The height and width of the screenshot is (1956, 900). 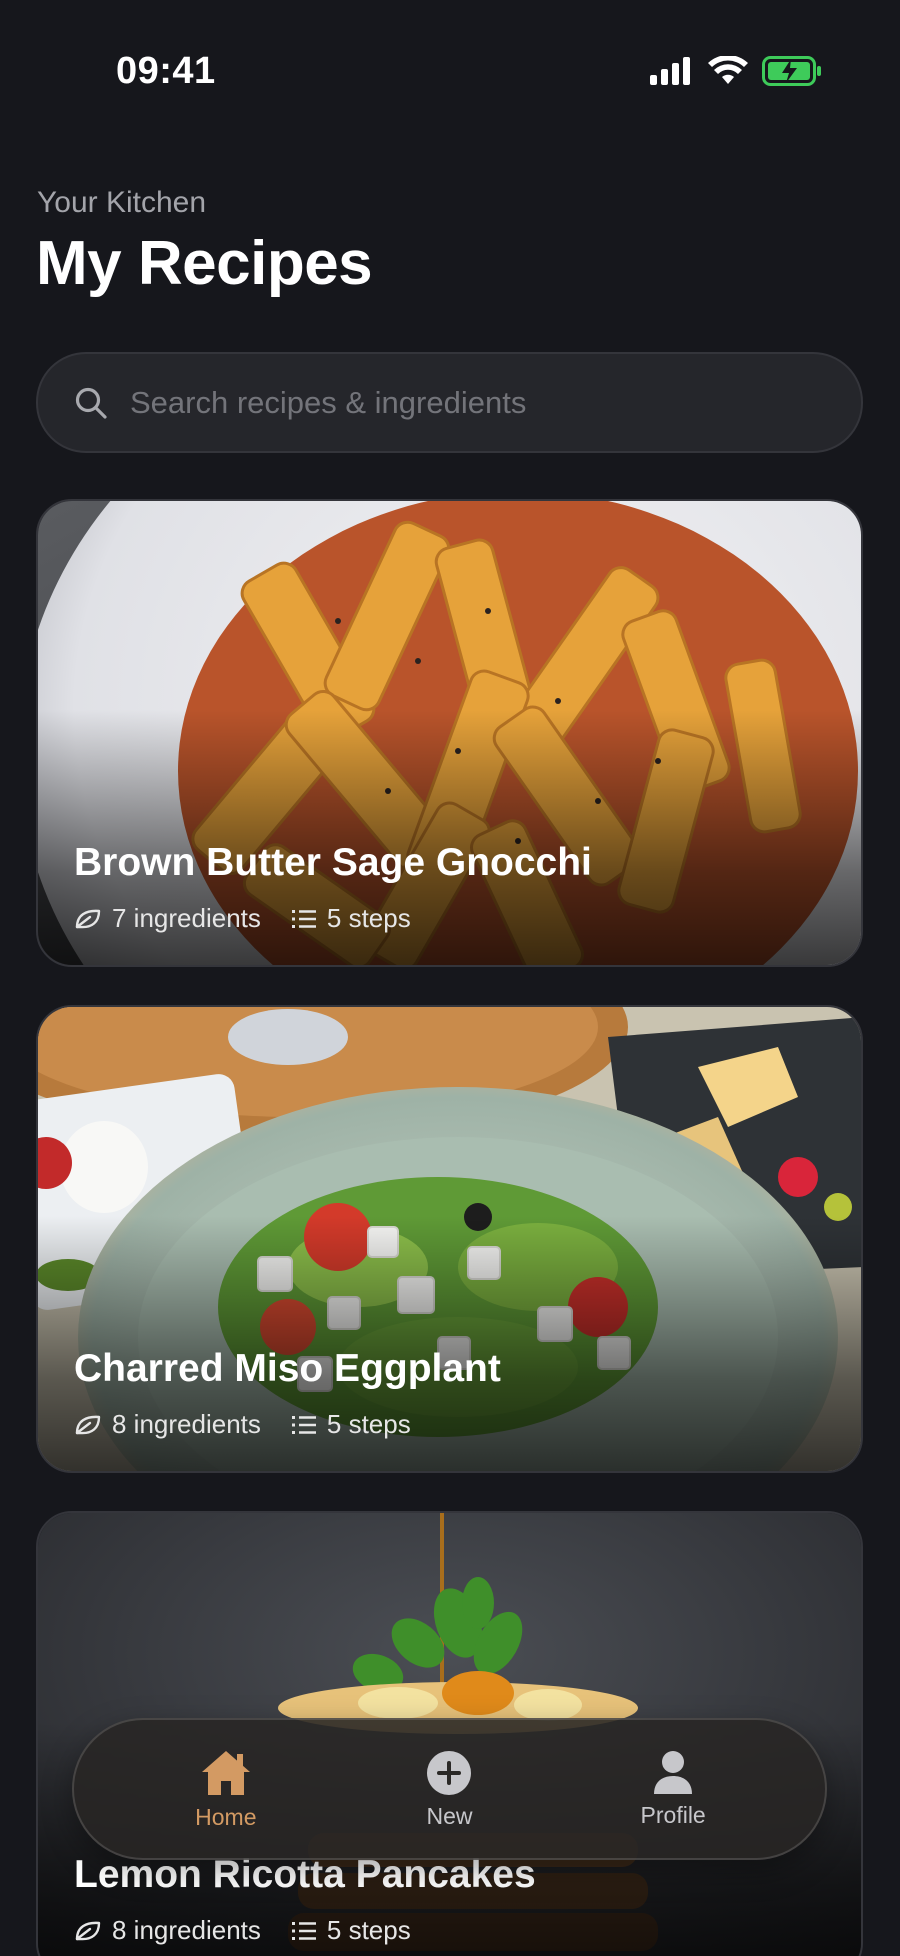 What do you see at coordinates (673, 1772) in the screenshot?
I see `person-icon` at bounding box center [673, 1772].